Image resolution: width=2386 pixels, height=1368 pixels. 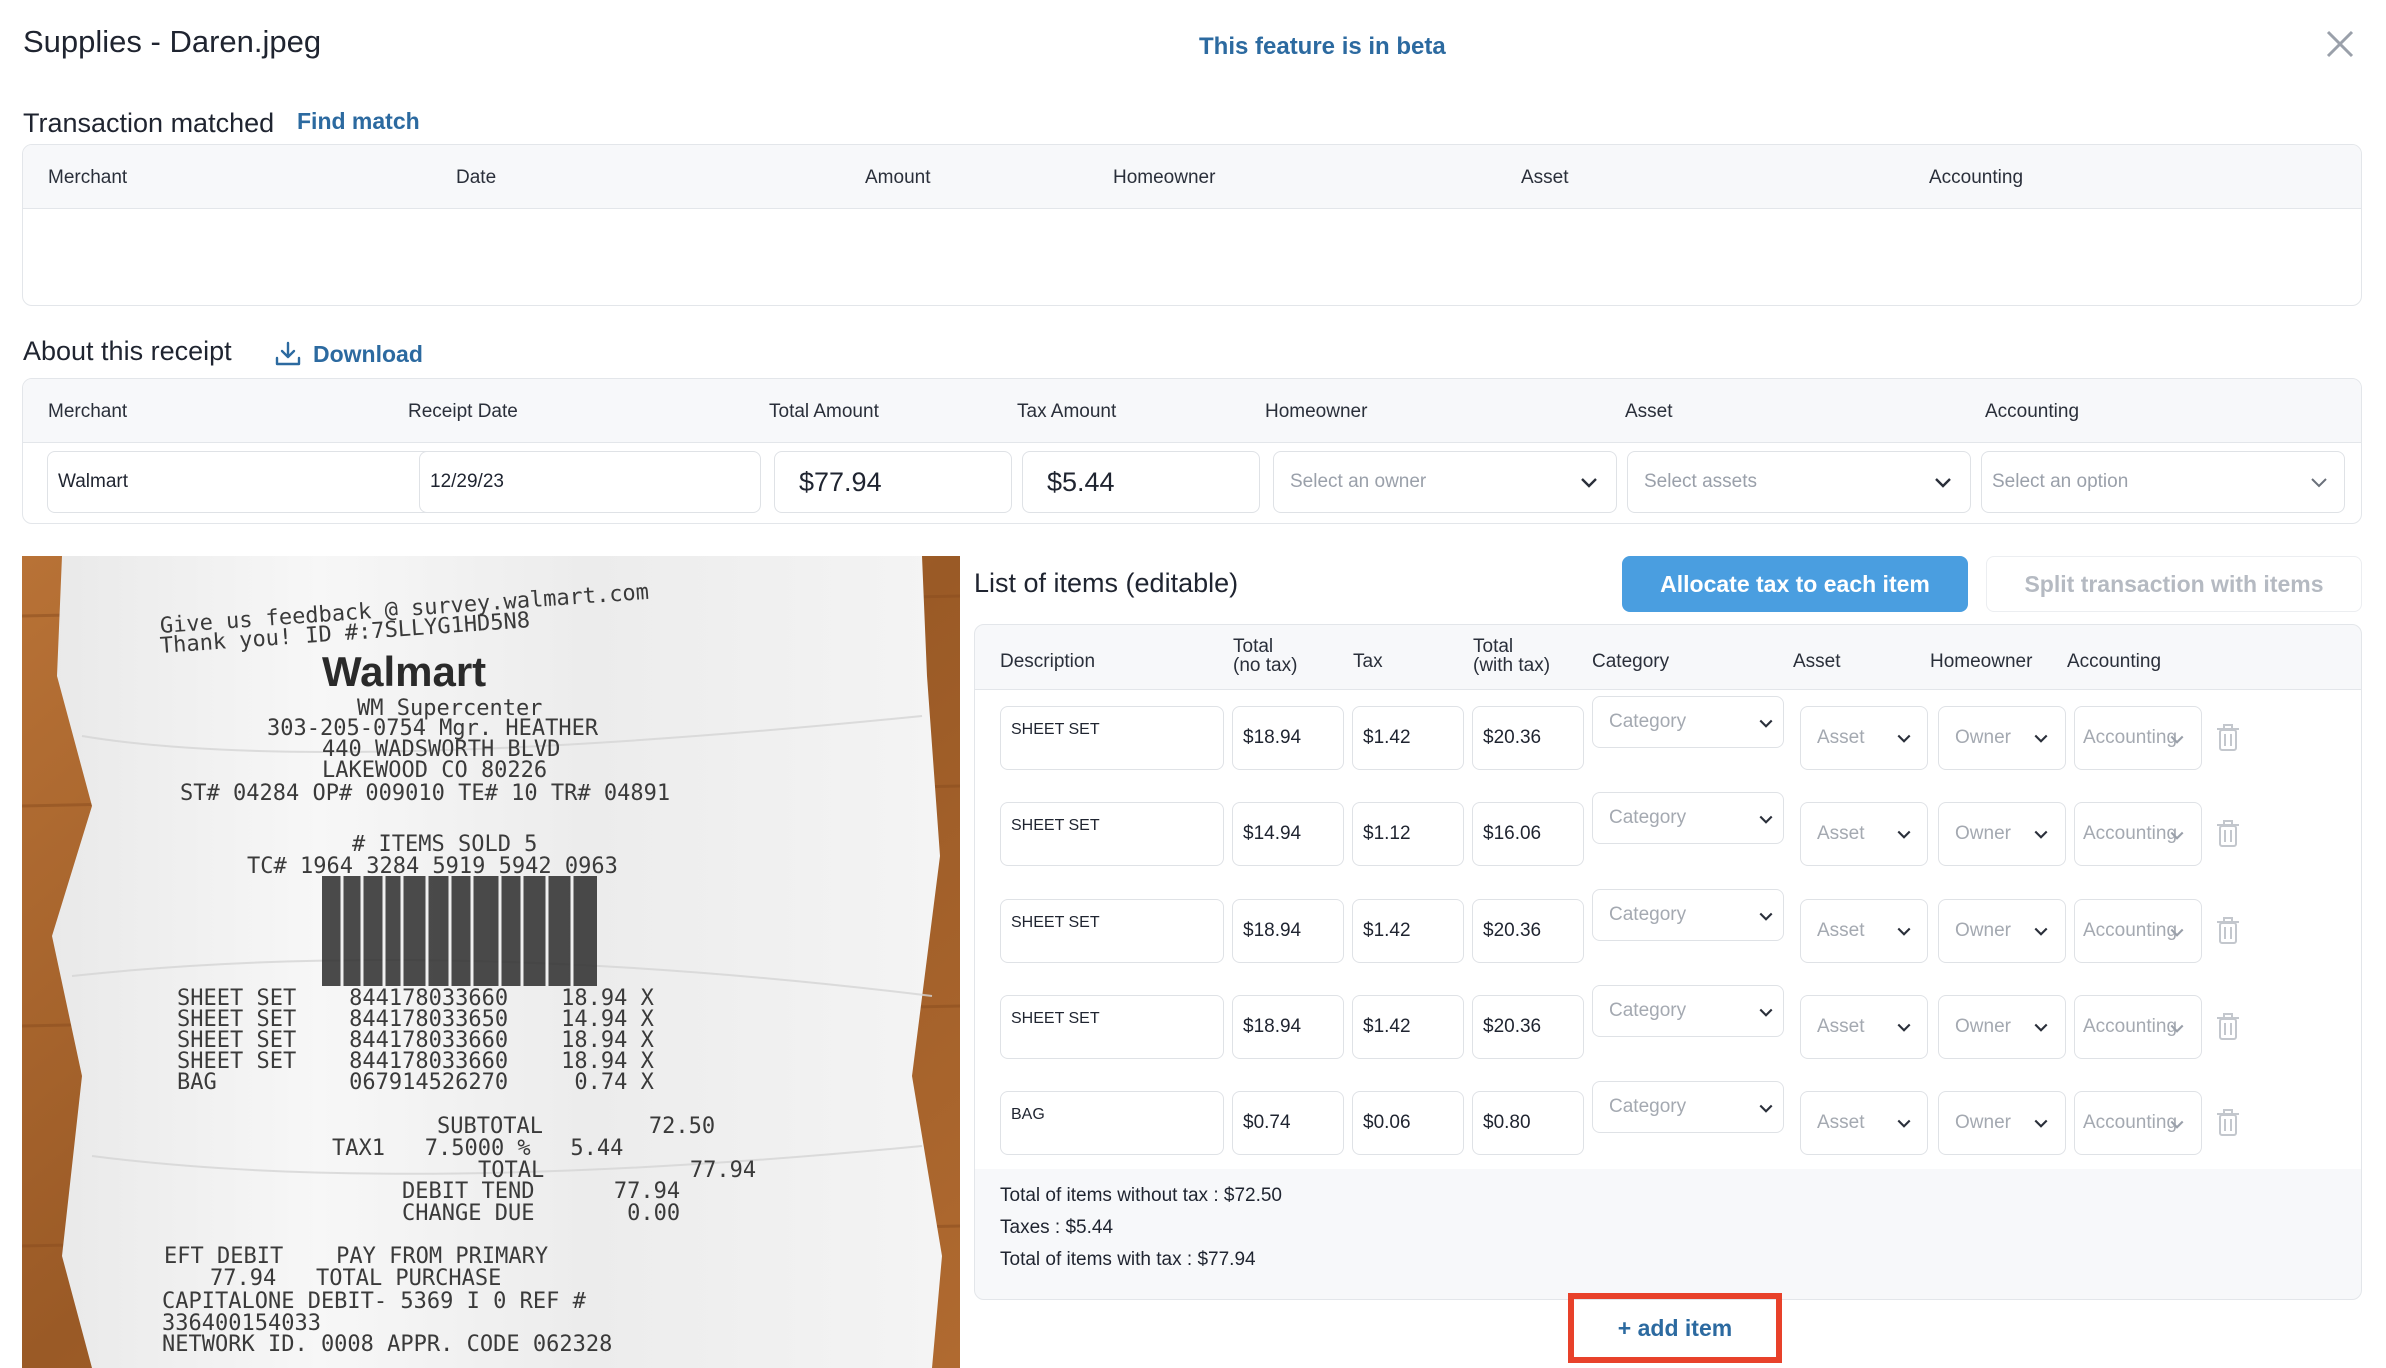 What do you see at coordinates (1265, 665) in the screenshot?
I see `column-total-no-tax-line2: (no tax)` at bounding box center [1265, 665].